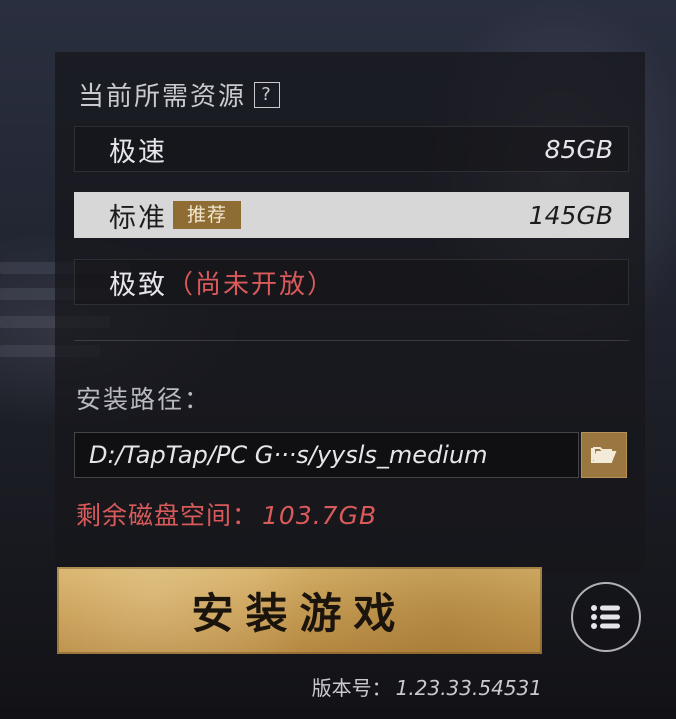 Image resolution: width=676 pixels, height=719 pixels. What do you see at coordinates (138, 152) in the screenshot?
I see `option-fast-label: 极速` at bounding box center [138, 152].